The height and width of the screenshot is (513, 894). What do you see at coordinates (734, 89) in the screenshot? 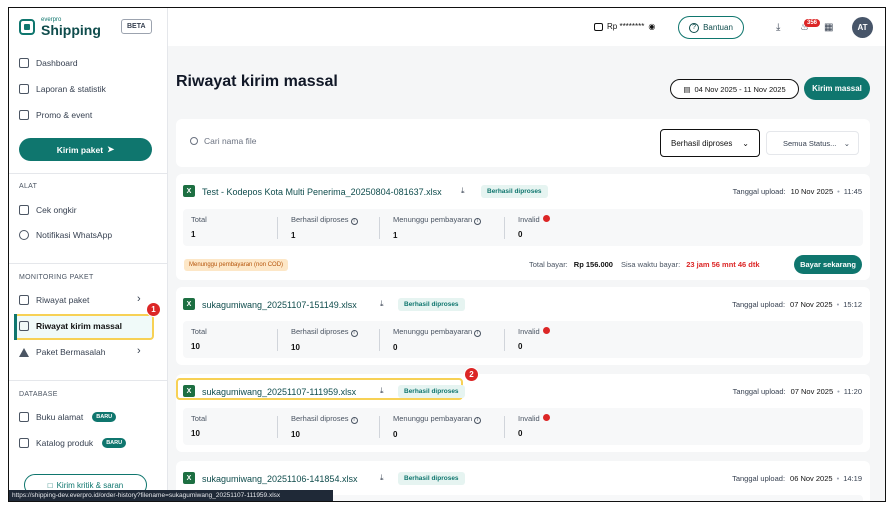
I see `date-range-picker: ▤ 04 Nov 2025 - 11 Nov 2025` at bounding box center [734, 89].